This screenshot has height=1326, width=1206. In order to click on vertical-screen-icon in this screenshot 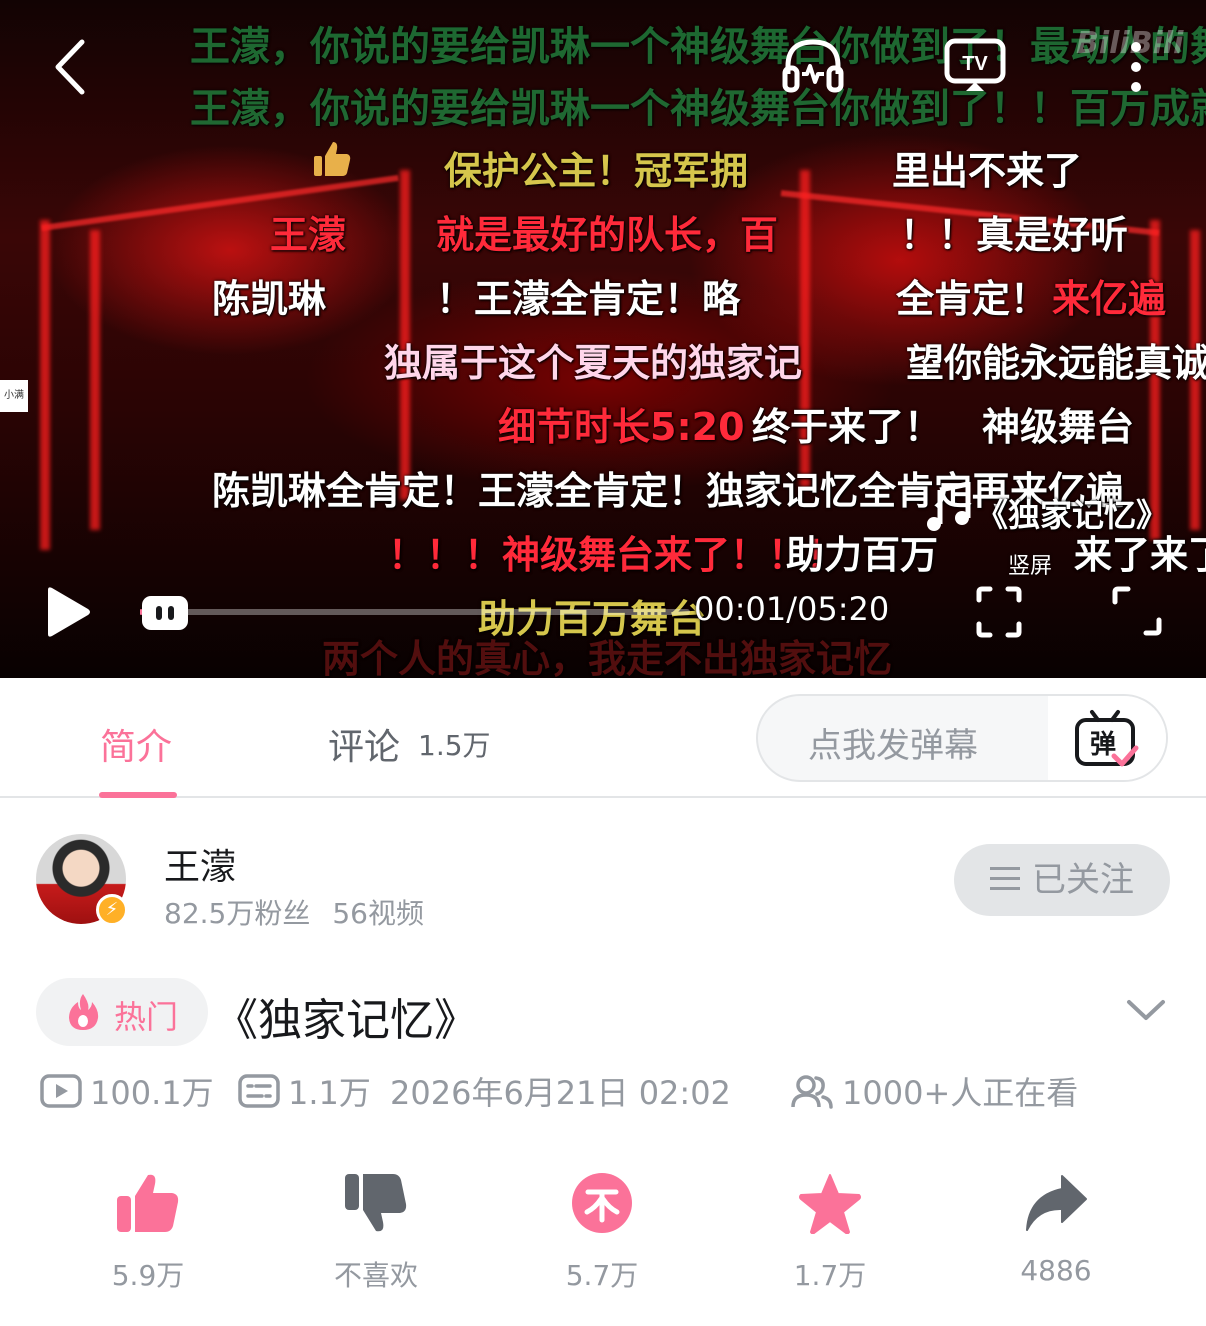, I will do `click(999, 612)`.